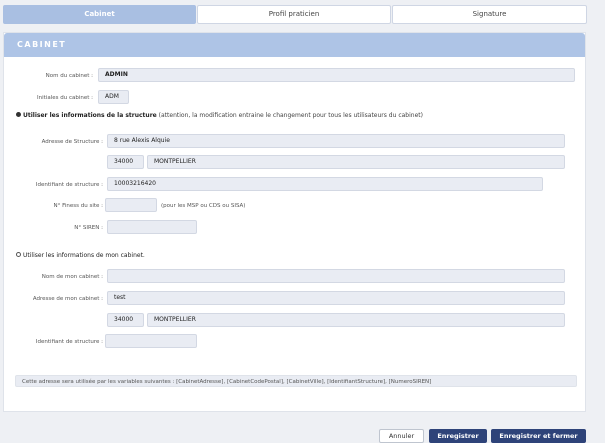  What do you see at coordinates (325, 184) in the screenshot?
I see `identifiant-structure-input: 10003216420` at bounding box center [325, 184].